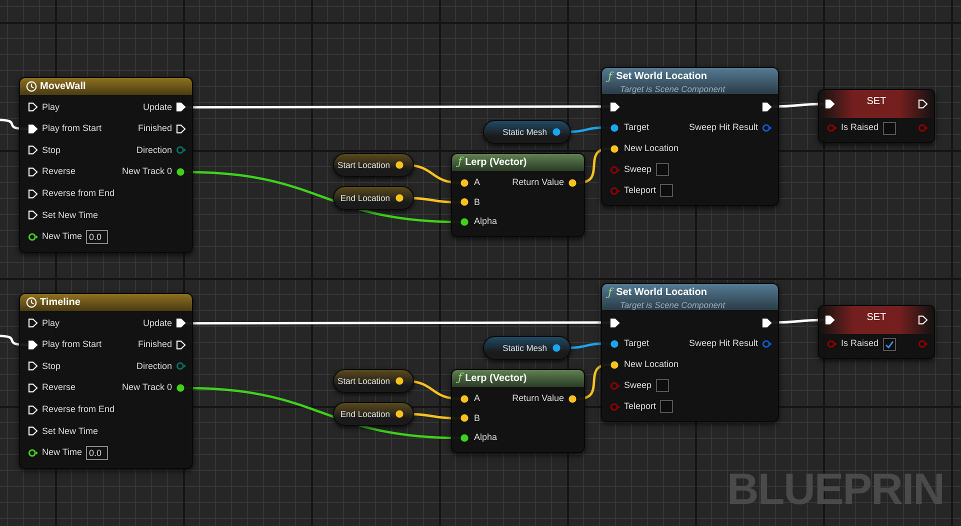 This screenshot has height=526, width=961. What do you see at coordinates (477, 418) in the screenshot?
I see `pin-label: B` at bounding box center [477, 418].